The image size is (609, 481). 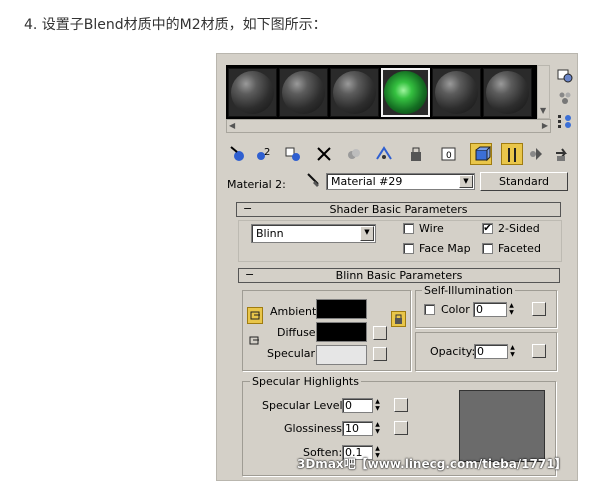 I want to click on shader-type-dropdown: Blinn ▼, so click(x=313, y=233).